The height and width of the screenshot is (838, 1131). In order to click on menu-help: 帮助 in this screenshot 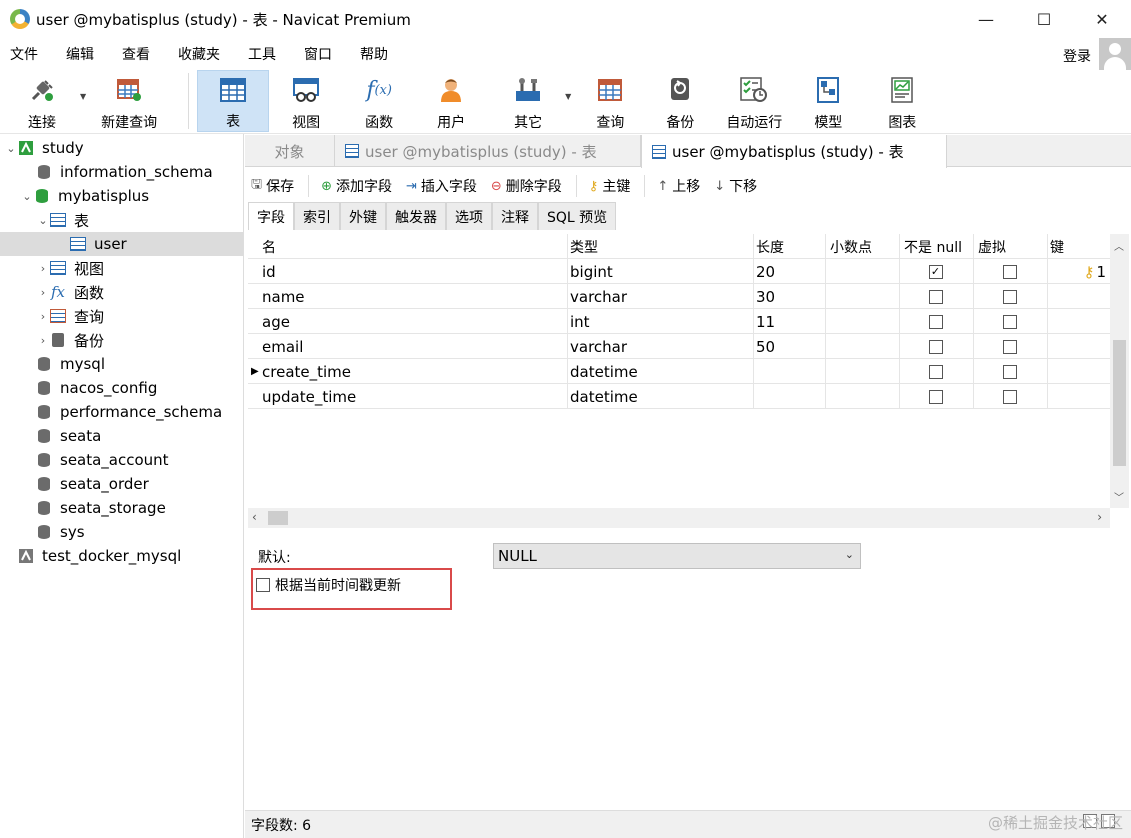, I will do `click(374, 54)`.